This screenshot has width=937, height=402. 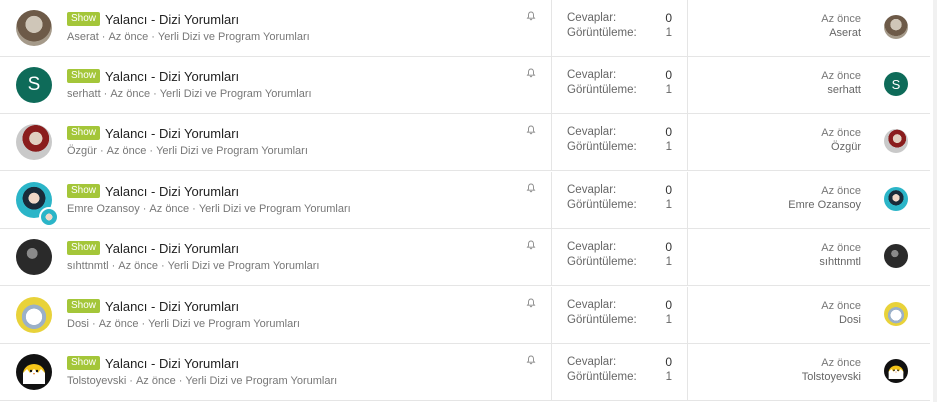 What do you see at coordinates (592, 247) in the screenshot?
I see `replies-label: Cevaplar:` at bounding box center [592, 247].